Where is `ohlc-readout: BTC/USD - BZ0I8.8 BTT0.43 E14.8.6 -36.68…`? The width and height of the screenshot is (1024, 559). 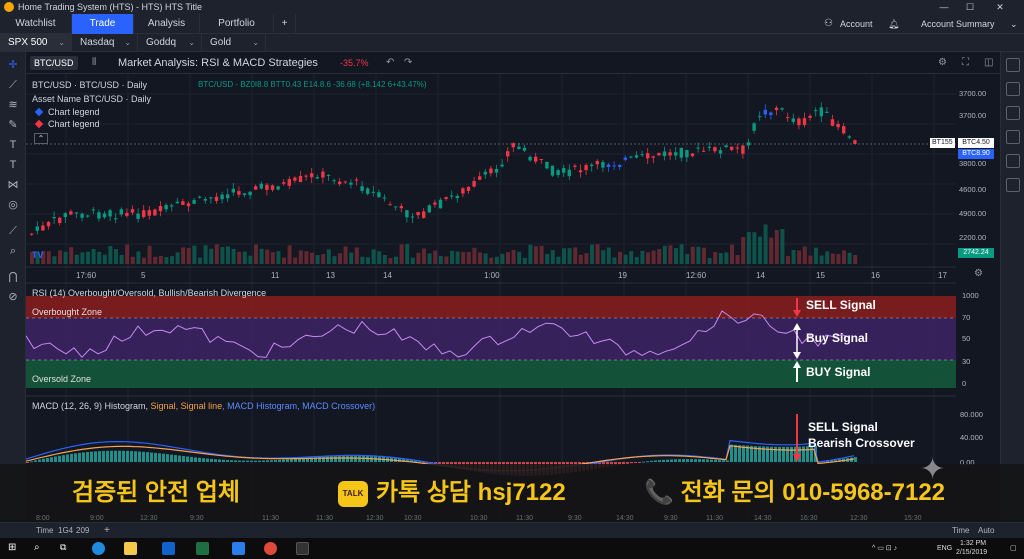
ohlc-readout: BTC/USD - BZ0I8.8 BTT0.43 E14.8.6 -36.68… is located at coordinates (312, 84).